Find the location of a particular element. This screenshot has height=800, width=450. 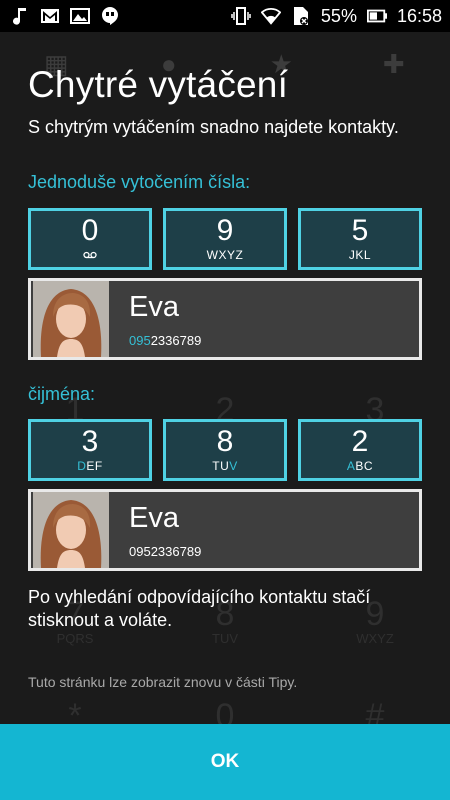

key-letters: WXYZ is located at coordinates (225, 255).